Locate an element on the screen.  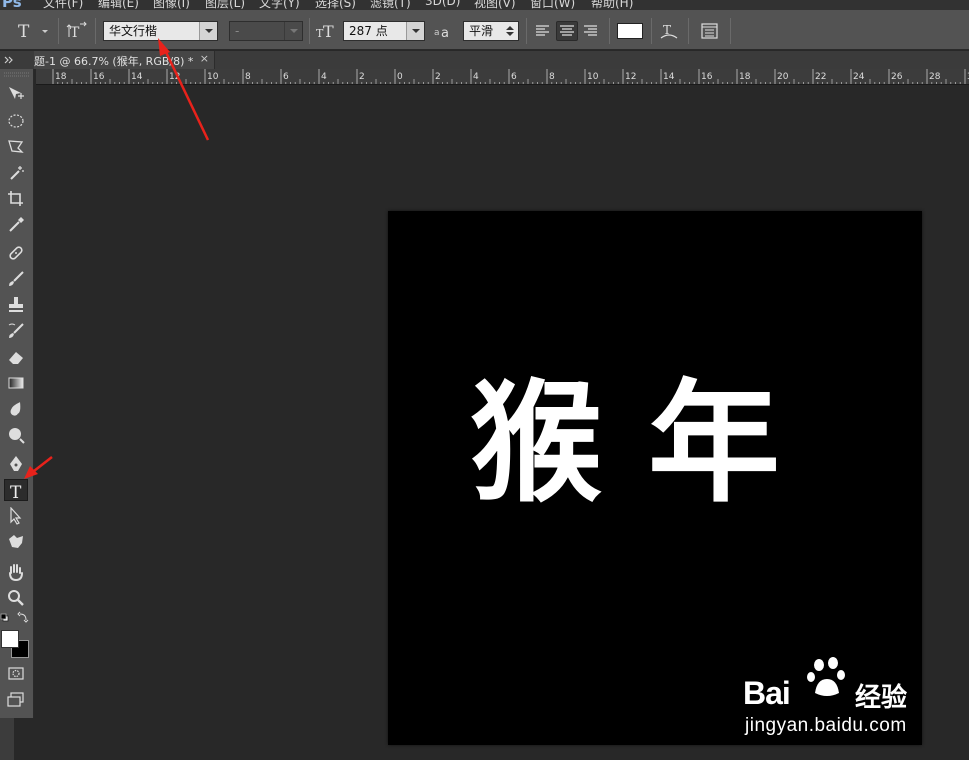
foreground-color-swatch is located at coordinates (10, 639).